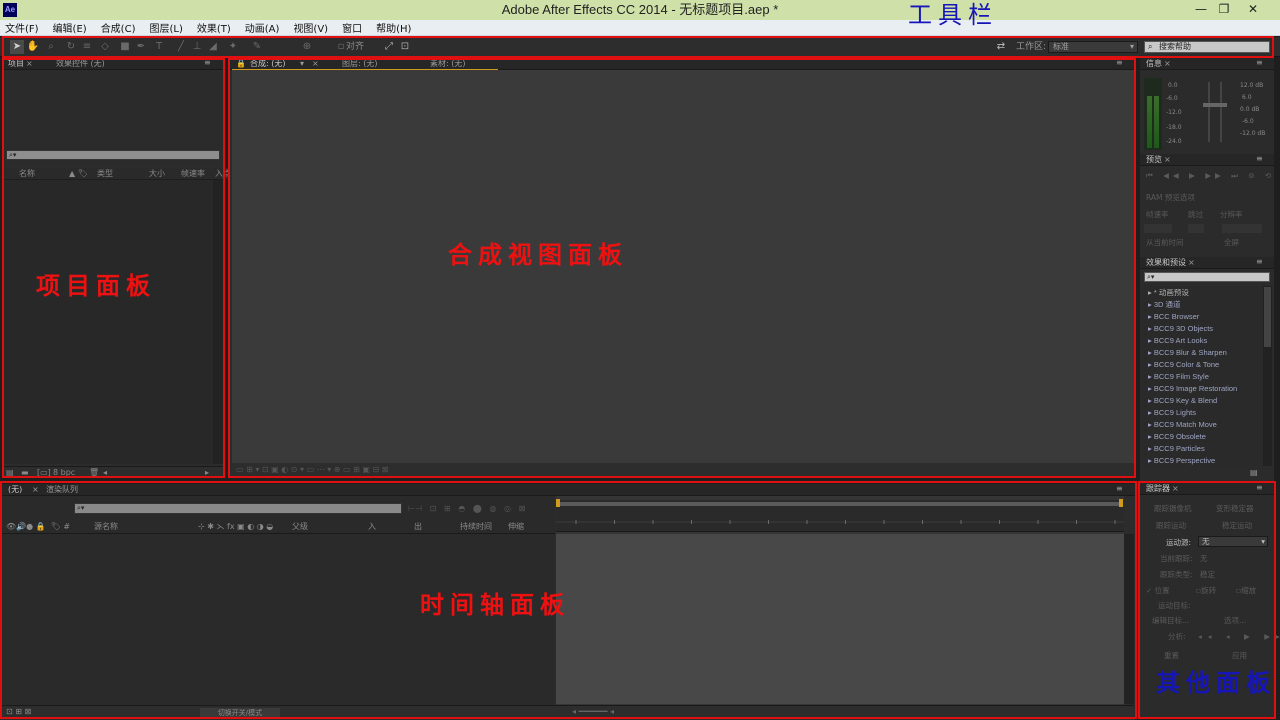  Describe the element at coordinates (113, 268) in the screenshot. I see `project-panel-highlight-frame` at that location.